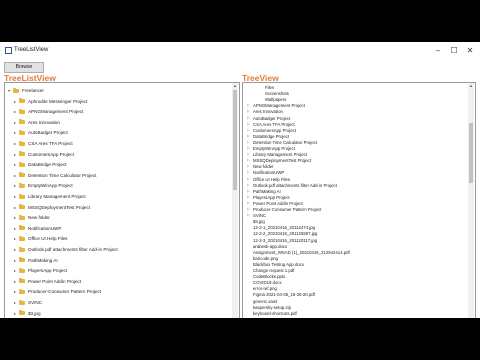  Describe the element at coordinates (117, 281) in the screenshot. I see `tree-list-item: ▸ Power Point Addin Project` at that location.